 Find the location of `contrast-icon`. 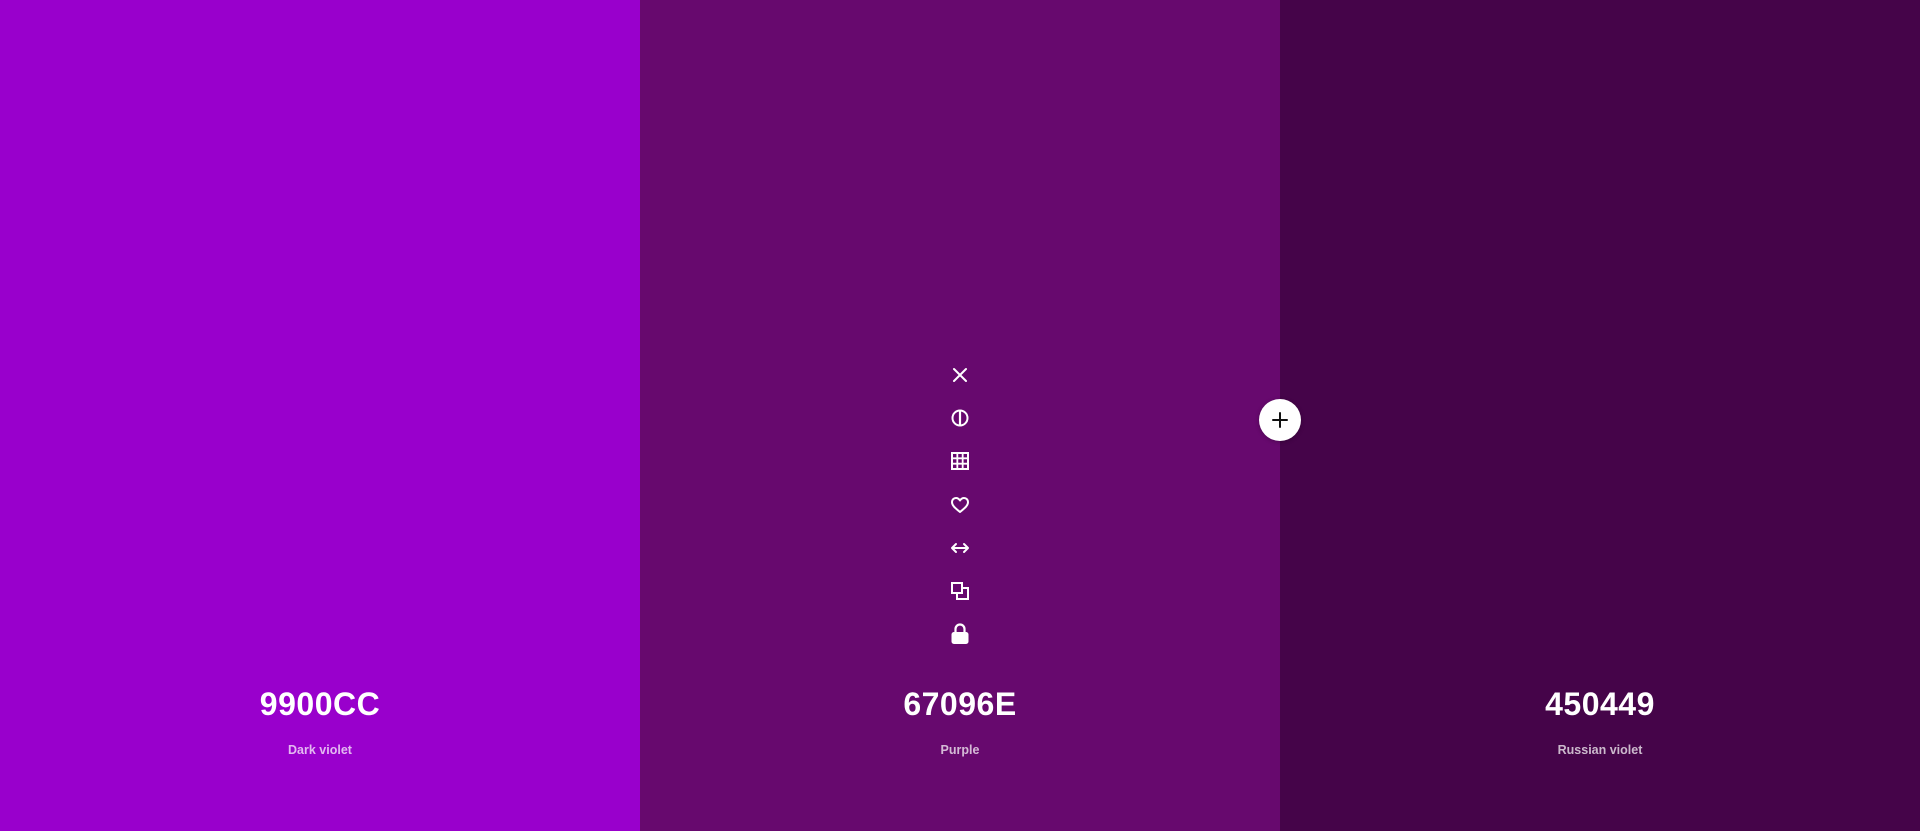

contrast-icon is located at coordinates (960, 418).